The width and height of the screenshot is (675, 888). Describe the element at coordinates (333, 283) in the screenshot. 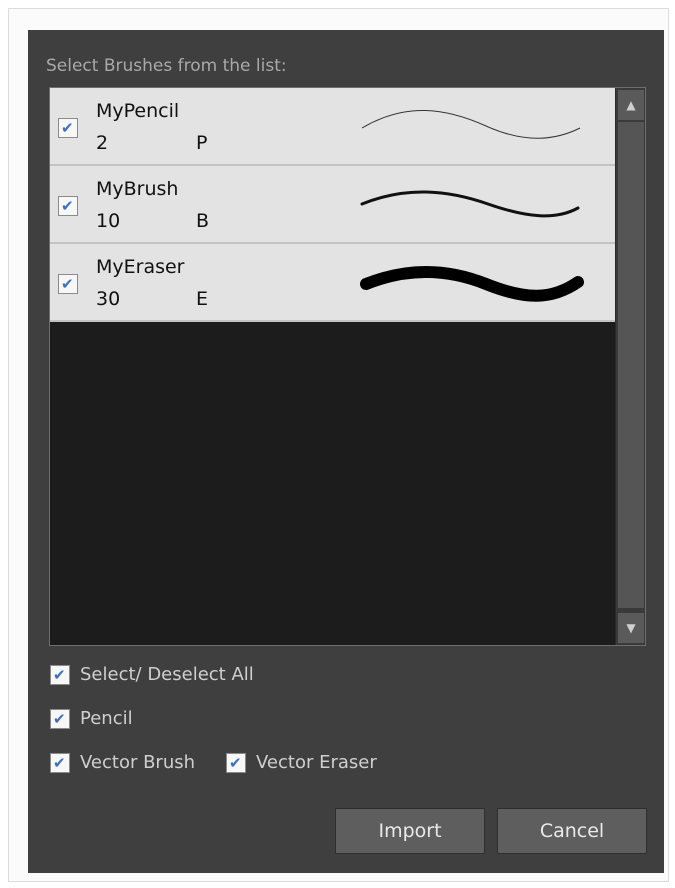

I see `brush-row-myeraser: ✔ MyEraser 30 E` at that location.